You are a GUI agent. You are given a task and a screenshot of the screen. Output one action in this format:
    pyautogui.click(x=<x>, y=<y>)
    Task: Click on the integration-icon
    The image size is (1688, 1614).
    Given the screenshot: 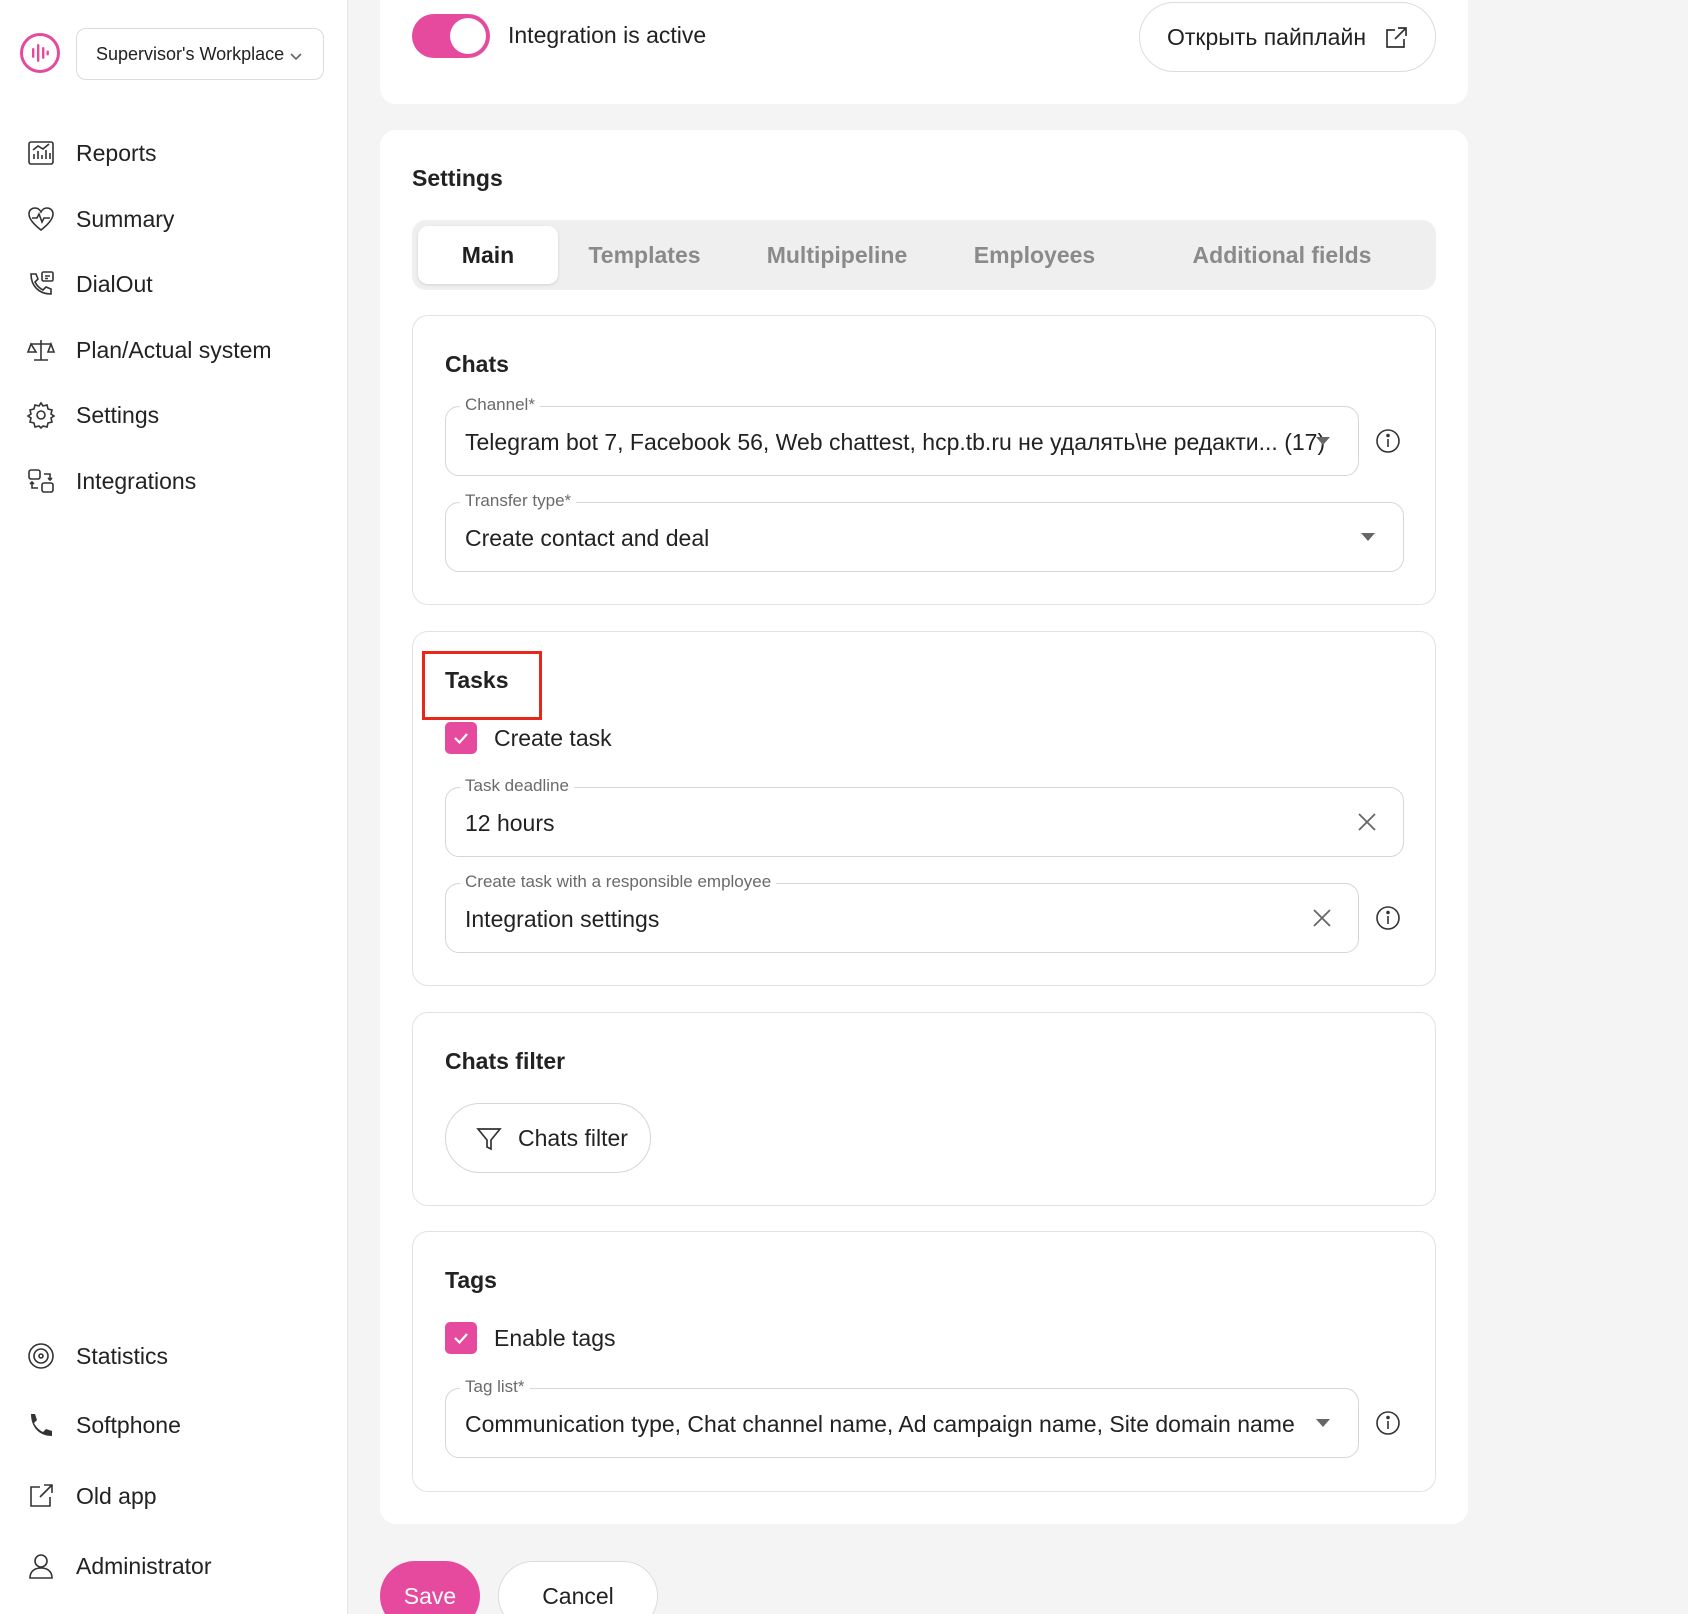 What is the action you would take?
    pyautogui.click(x=41, y=481)
    